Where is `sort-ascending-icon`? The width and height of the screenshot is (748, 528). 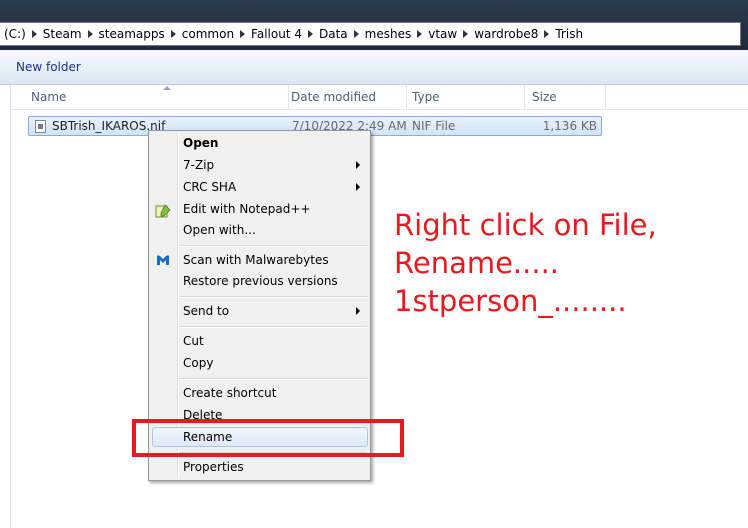
sort-ascending-icon is located at coordinates (167, 88).